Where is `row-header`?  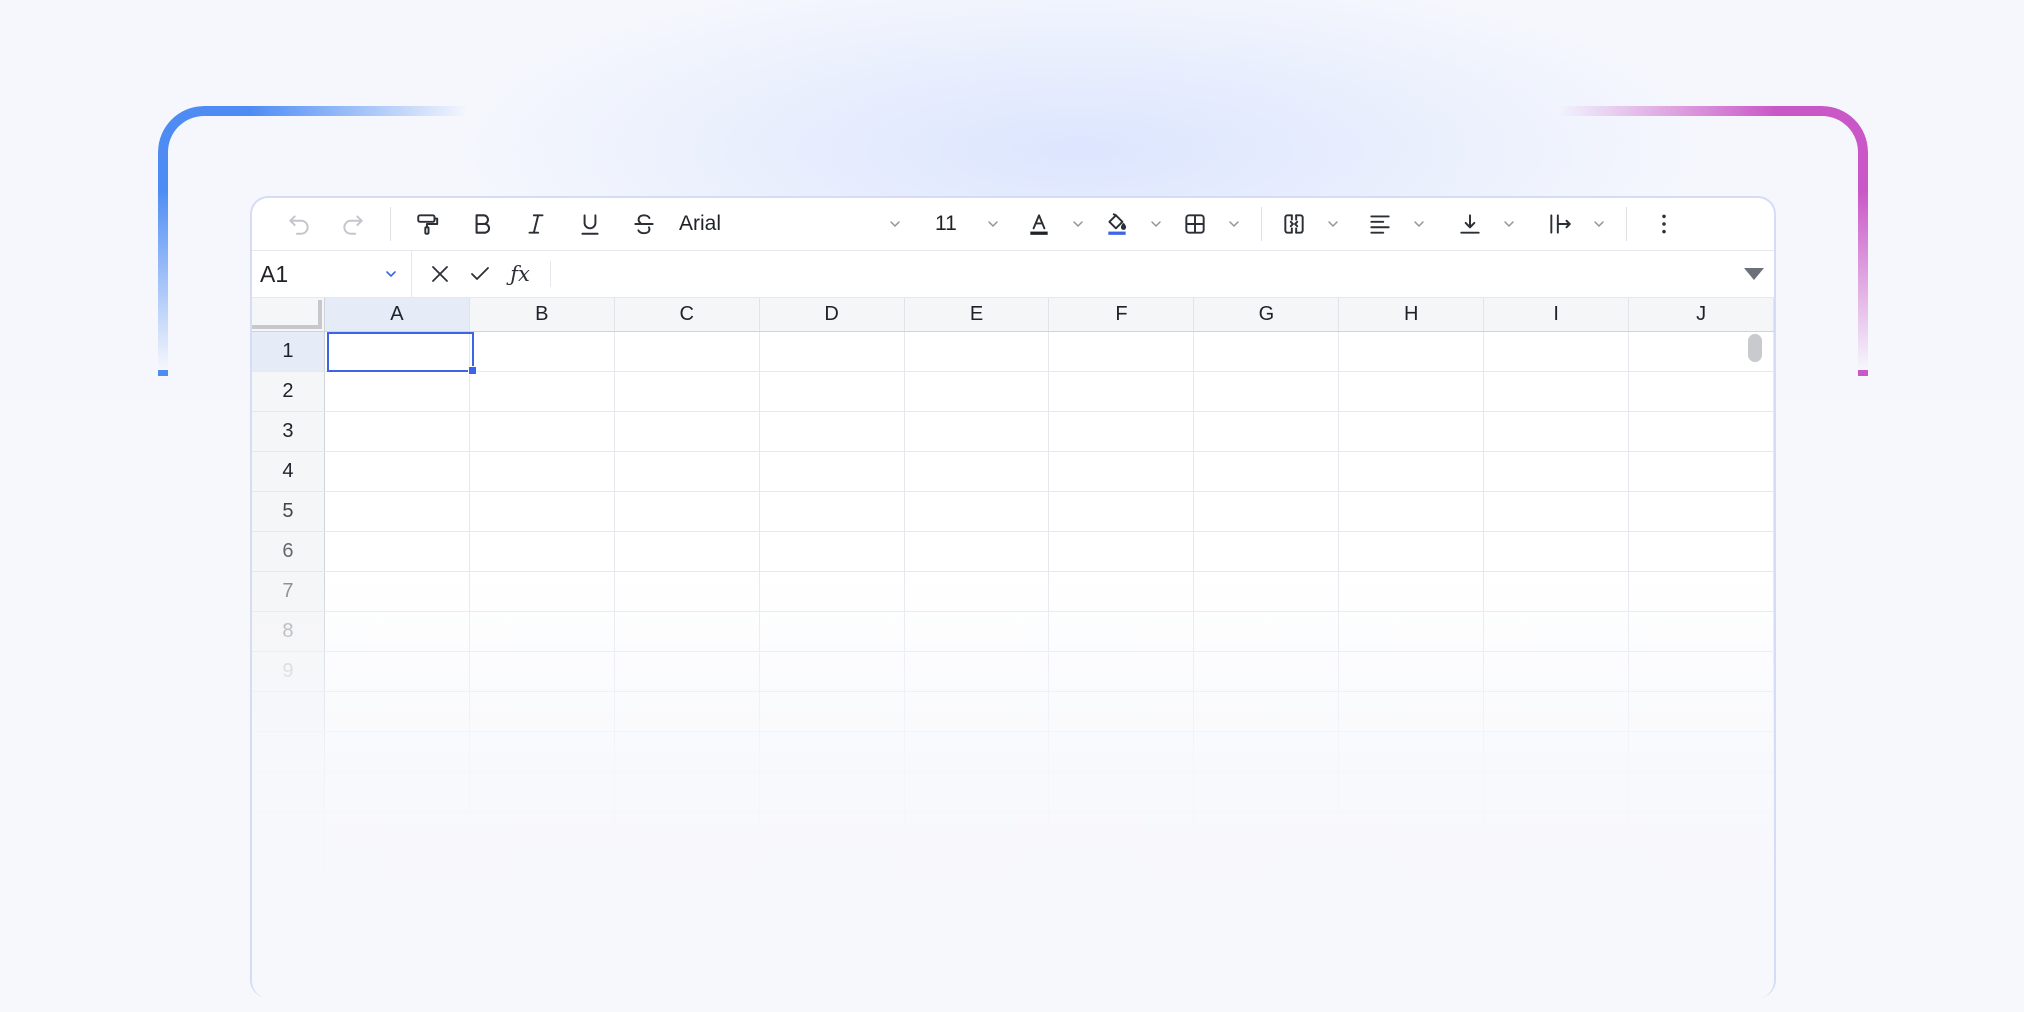 row-header is located at coordinates (288, 711).